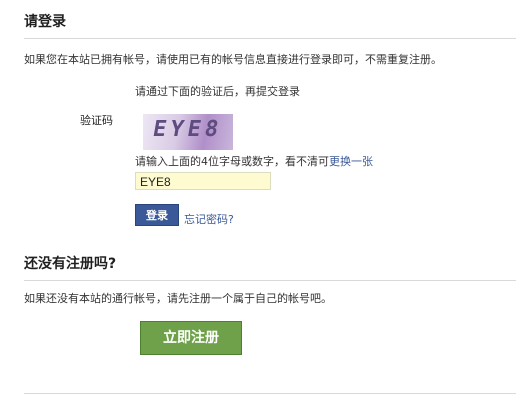  What do you see at coordinates (270, 393) in the screenshot?
I see `footer-divider` at bounding box center [270, 393].